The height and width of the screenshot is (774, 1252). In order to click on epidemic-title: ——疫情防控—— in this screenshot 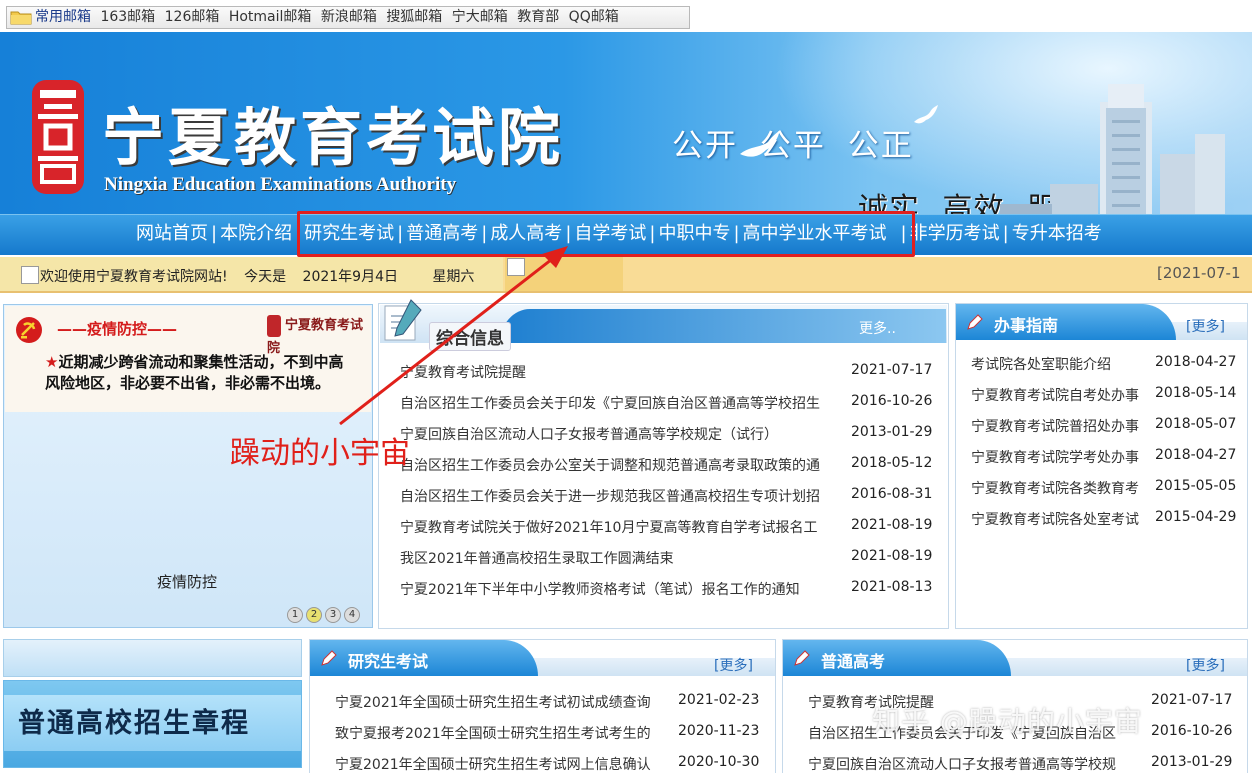, I will do `click(117, 329)`.